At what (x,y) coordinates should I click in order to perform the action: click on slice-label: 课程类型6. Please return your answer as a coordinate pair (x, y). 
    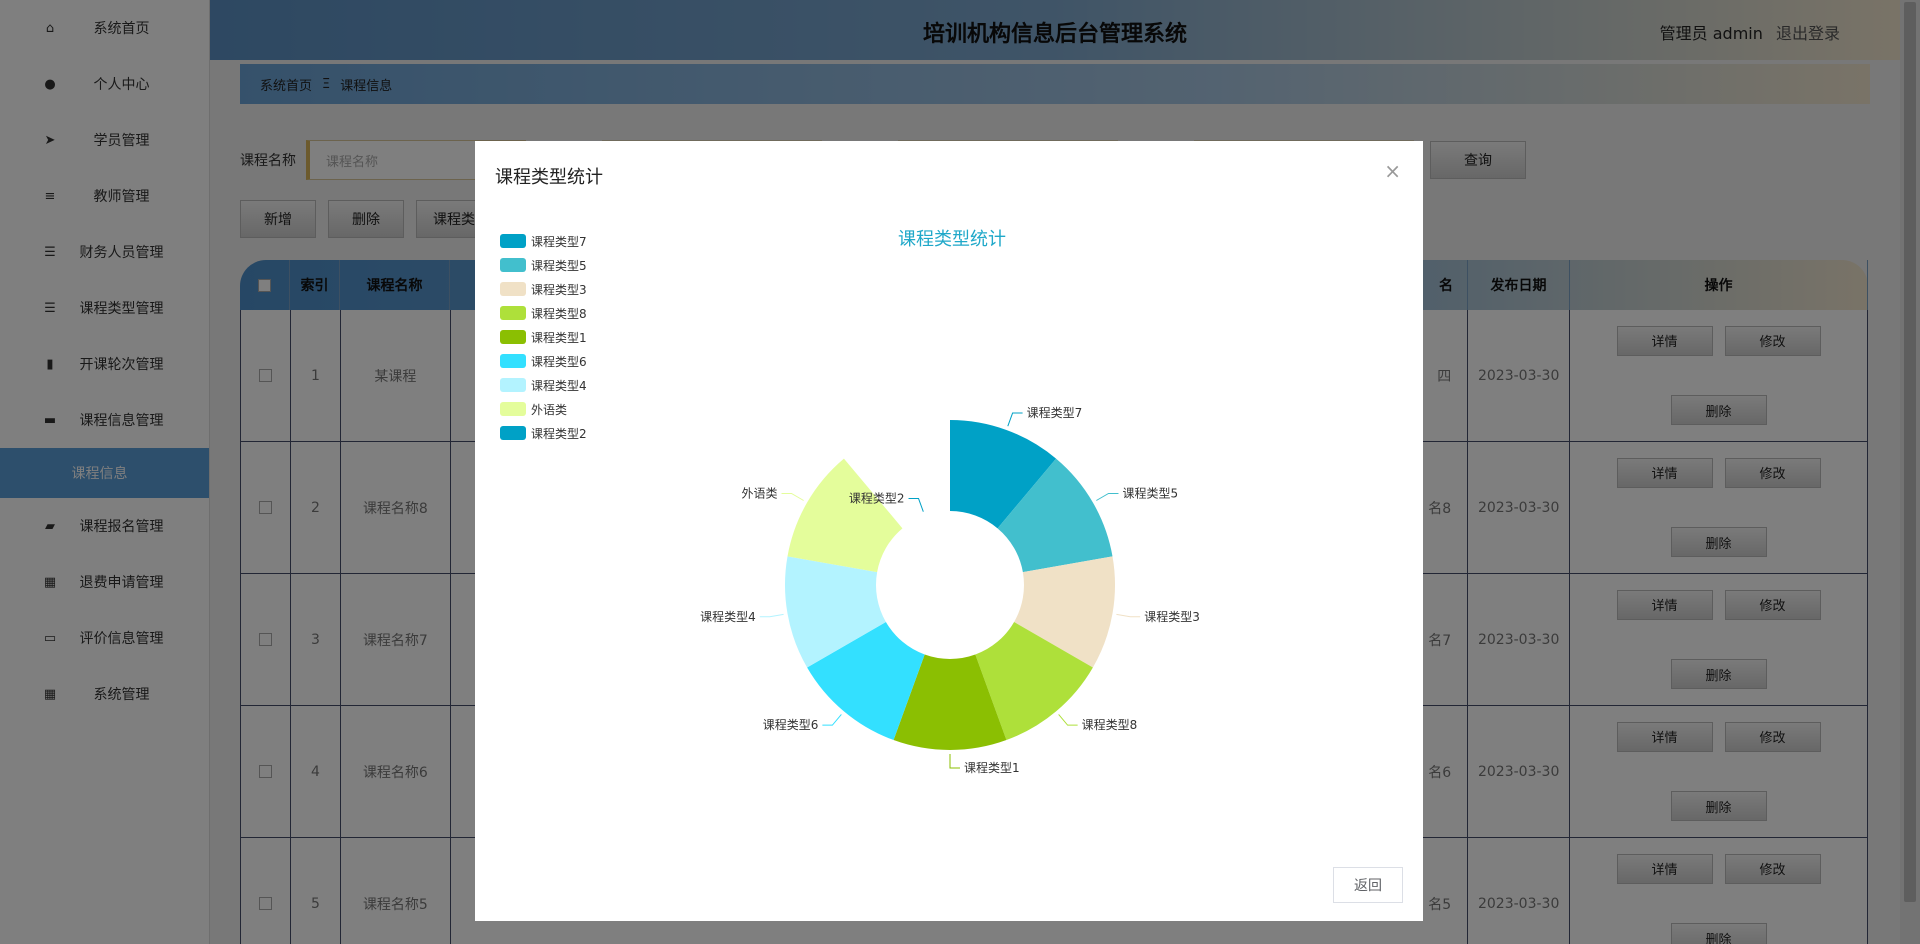
    Looking at the image, I should click on (791, 724).